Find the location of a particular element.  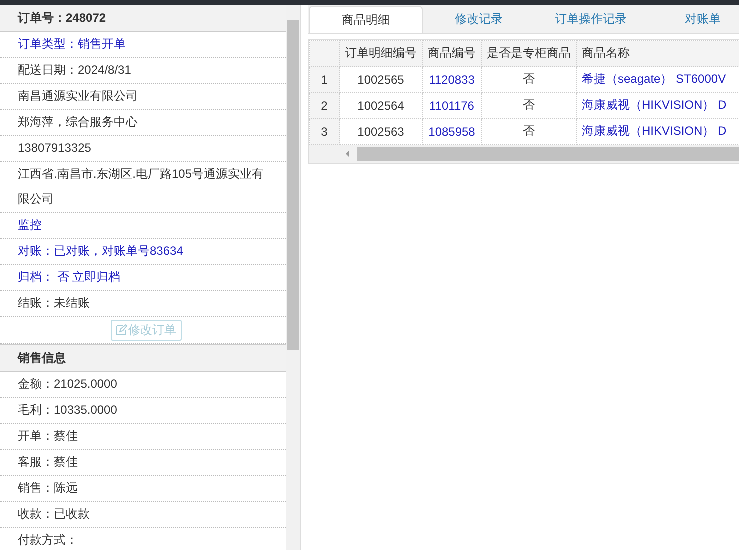

tab: 修改记录 is located at coordinates (479, 19).